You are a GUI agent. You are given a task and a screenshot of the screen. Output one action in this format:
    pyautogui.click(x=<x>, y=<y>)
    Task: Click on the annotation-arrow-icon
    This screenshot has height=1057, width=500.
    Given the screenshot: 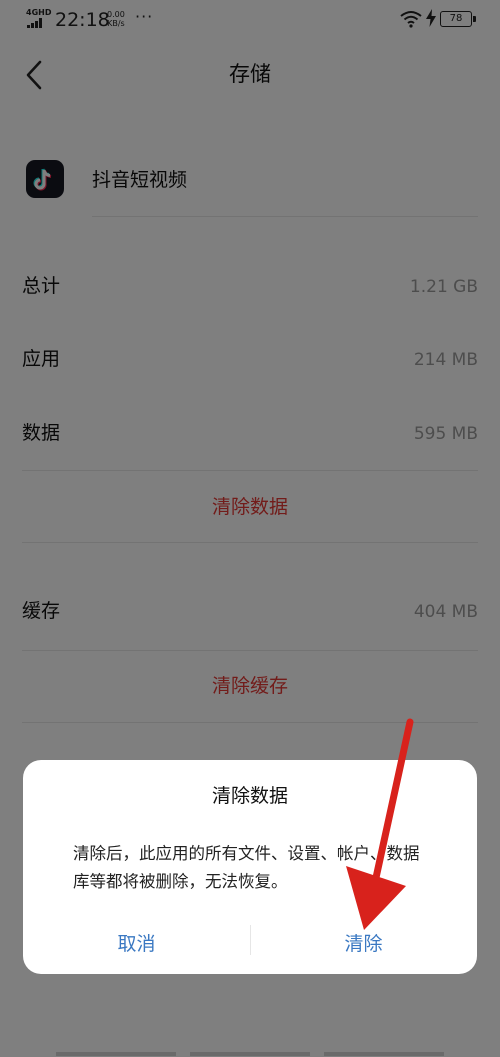 What is the action you would take?
    pyautogui.click(x=380, y=824)
    